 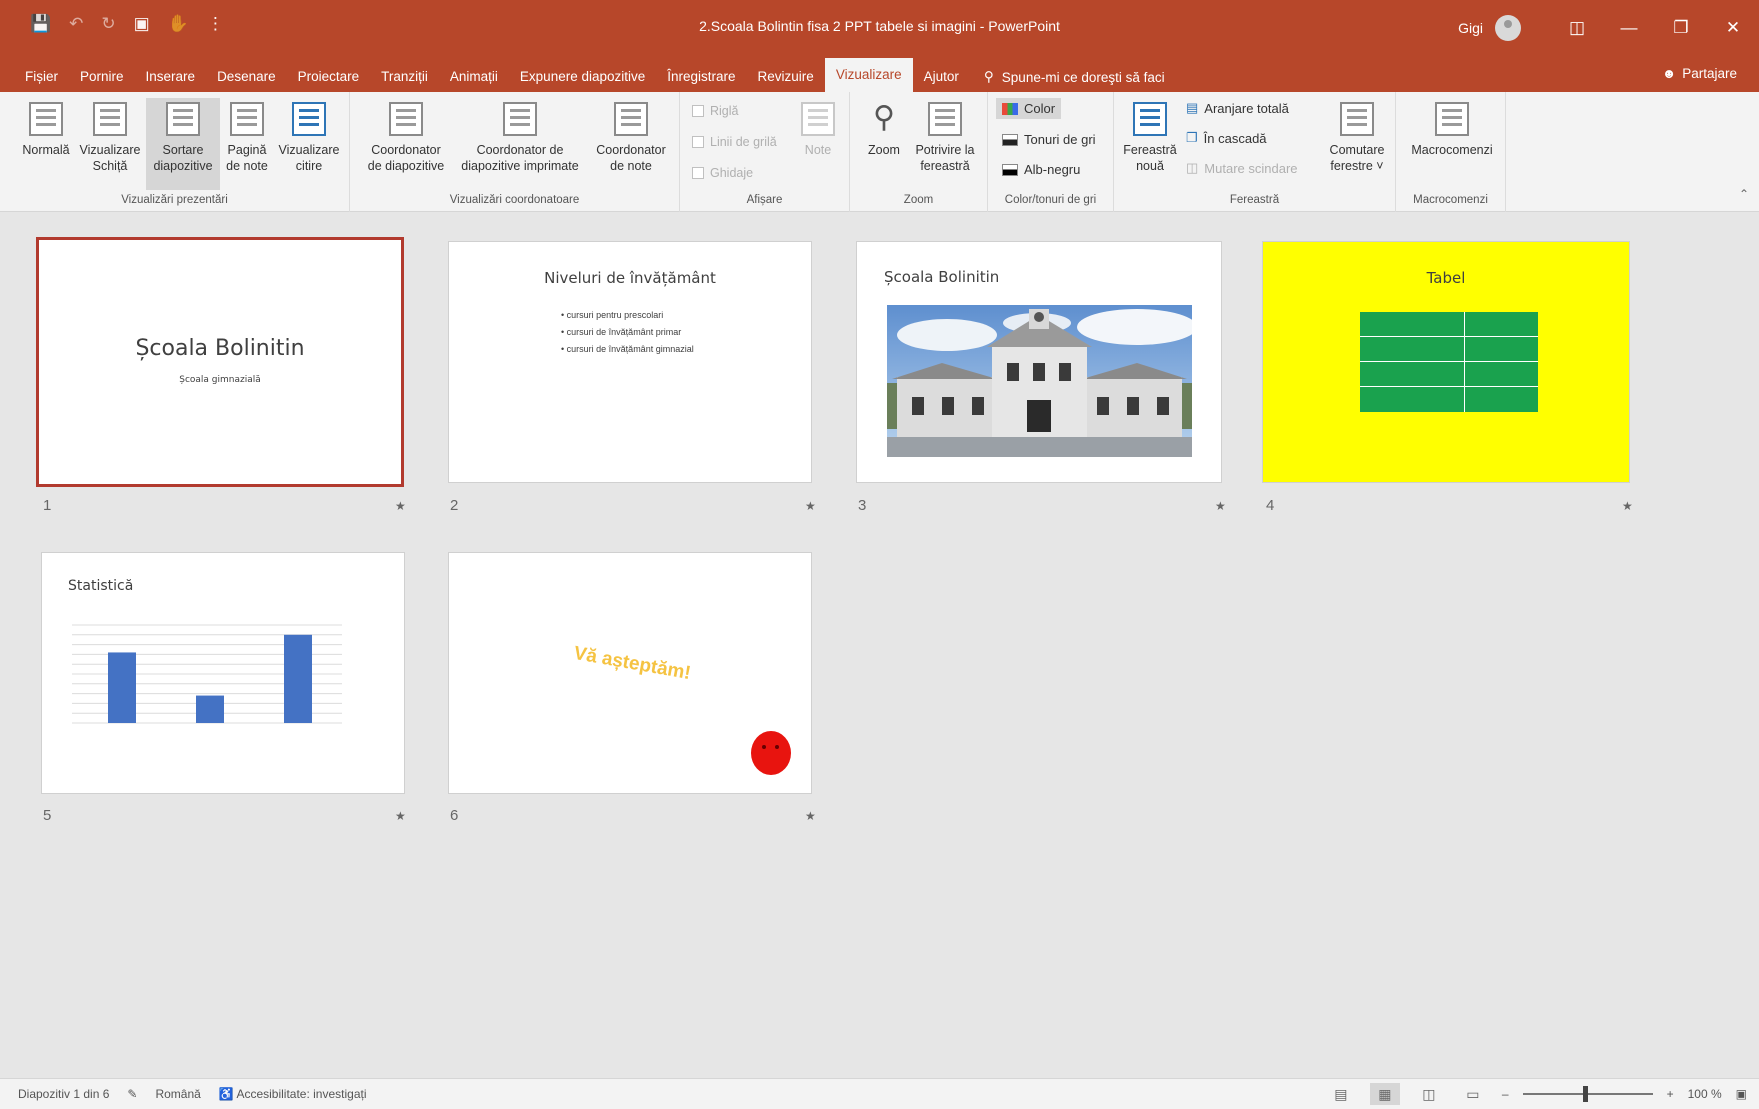 What do you see at coordinates (1741, 1094) in the screenshot?
I see `fit-slide-icon: ▣` at bounding box center [1741, 1094].